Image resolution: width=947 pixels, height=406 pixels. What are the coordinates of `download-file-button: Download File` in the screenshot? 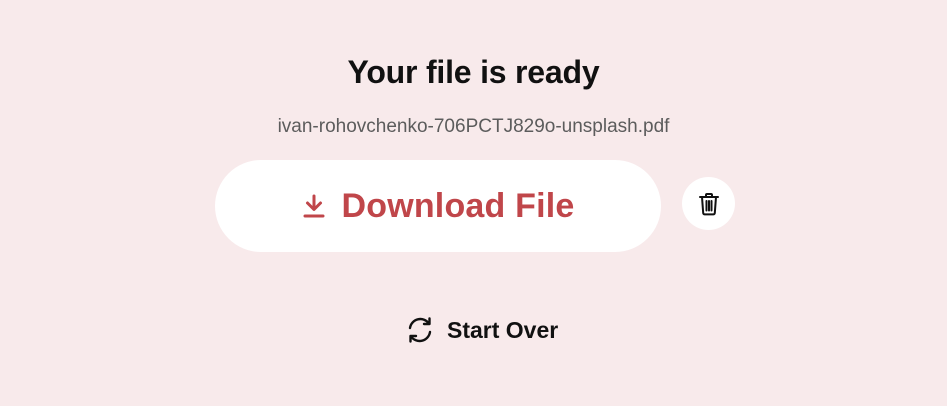 It's located at (438, 206).